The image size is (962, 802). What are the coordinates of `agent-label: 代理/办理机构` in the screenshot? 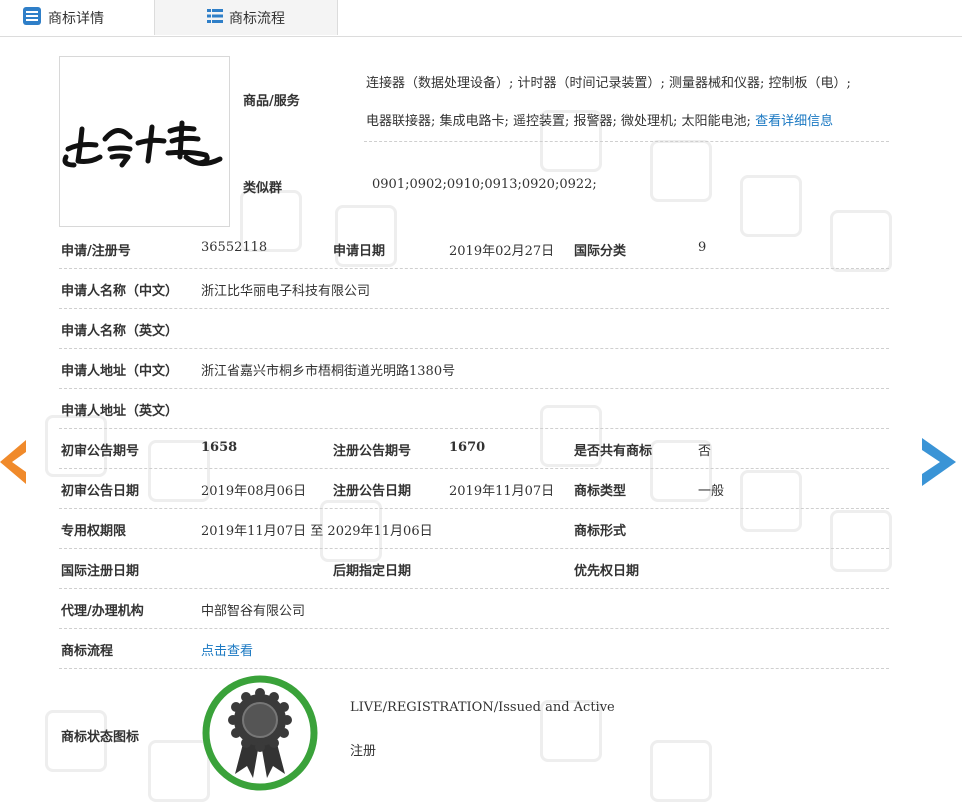 It's located at (102, 611).